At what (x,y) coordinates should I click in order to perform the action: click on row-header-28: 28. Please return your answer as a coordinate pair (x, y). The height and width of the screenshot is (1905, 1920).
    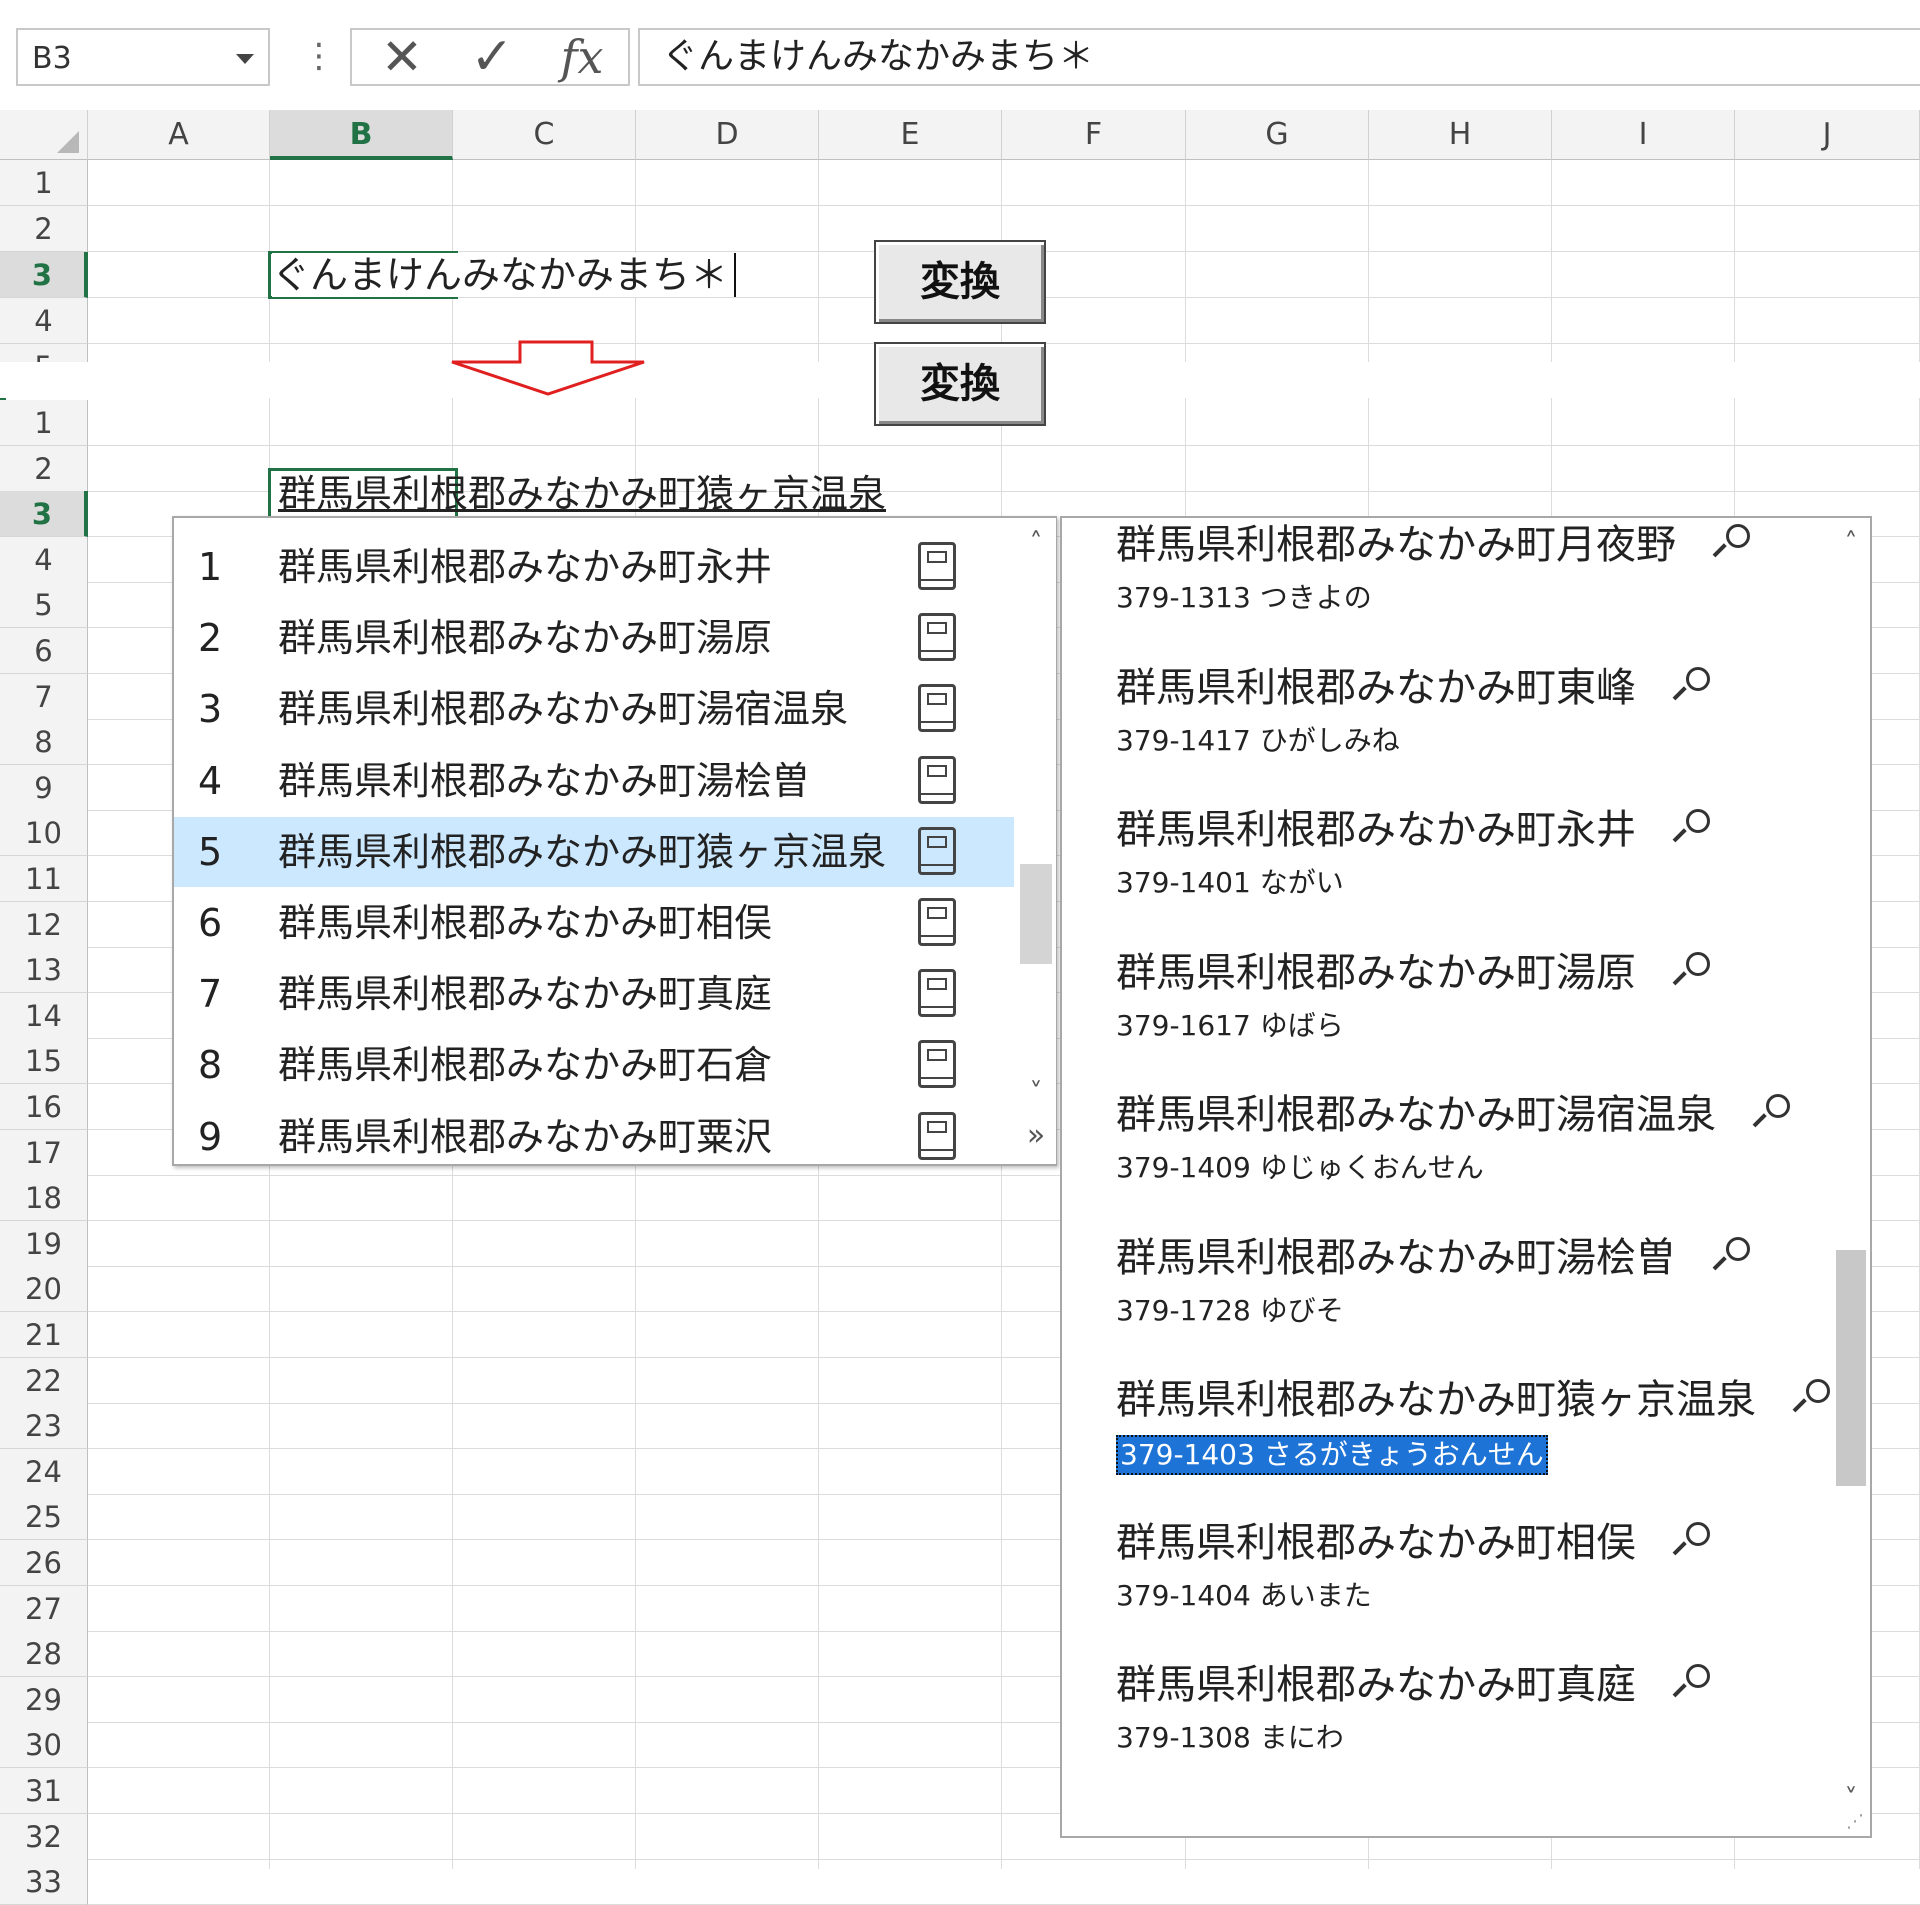
    Looking at the image, I should click on (44, 1654).